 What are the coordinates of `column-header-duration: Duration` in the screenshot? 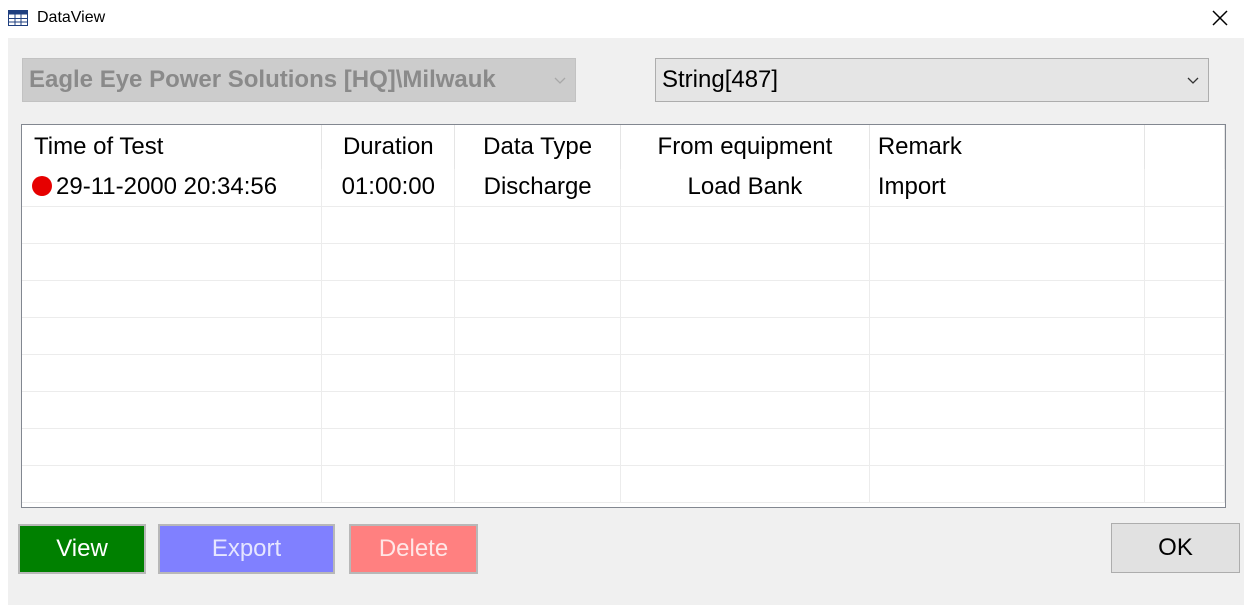 It's located at (388, 147).